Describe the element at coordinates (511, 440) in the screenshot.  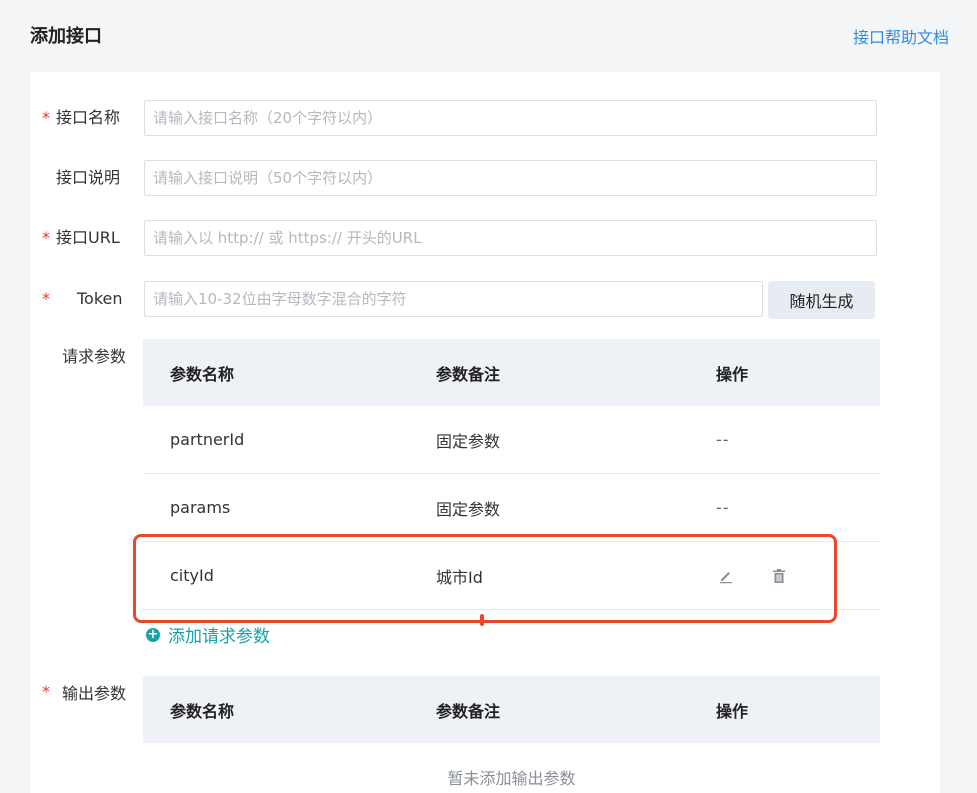
I see `table-row: partnerId 固定参数 --` at that location.